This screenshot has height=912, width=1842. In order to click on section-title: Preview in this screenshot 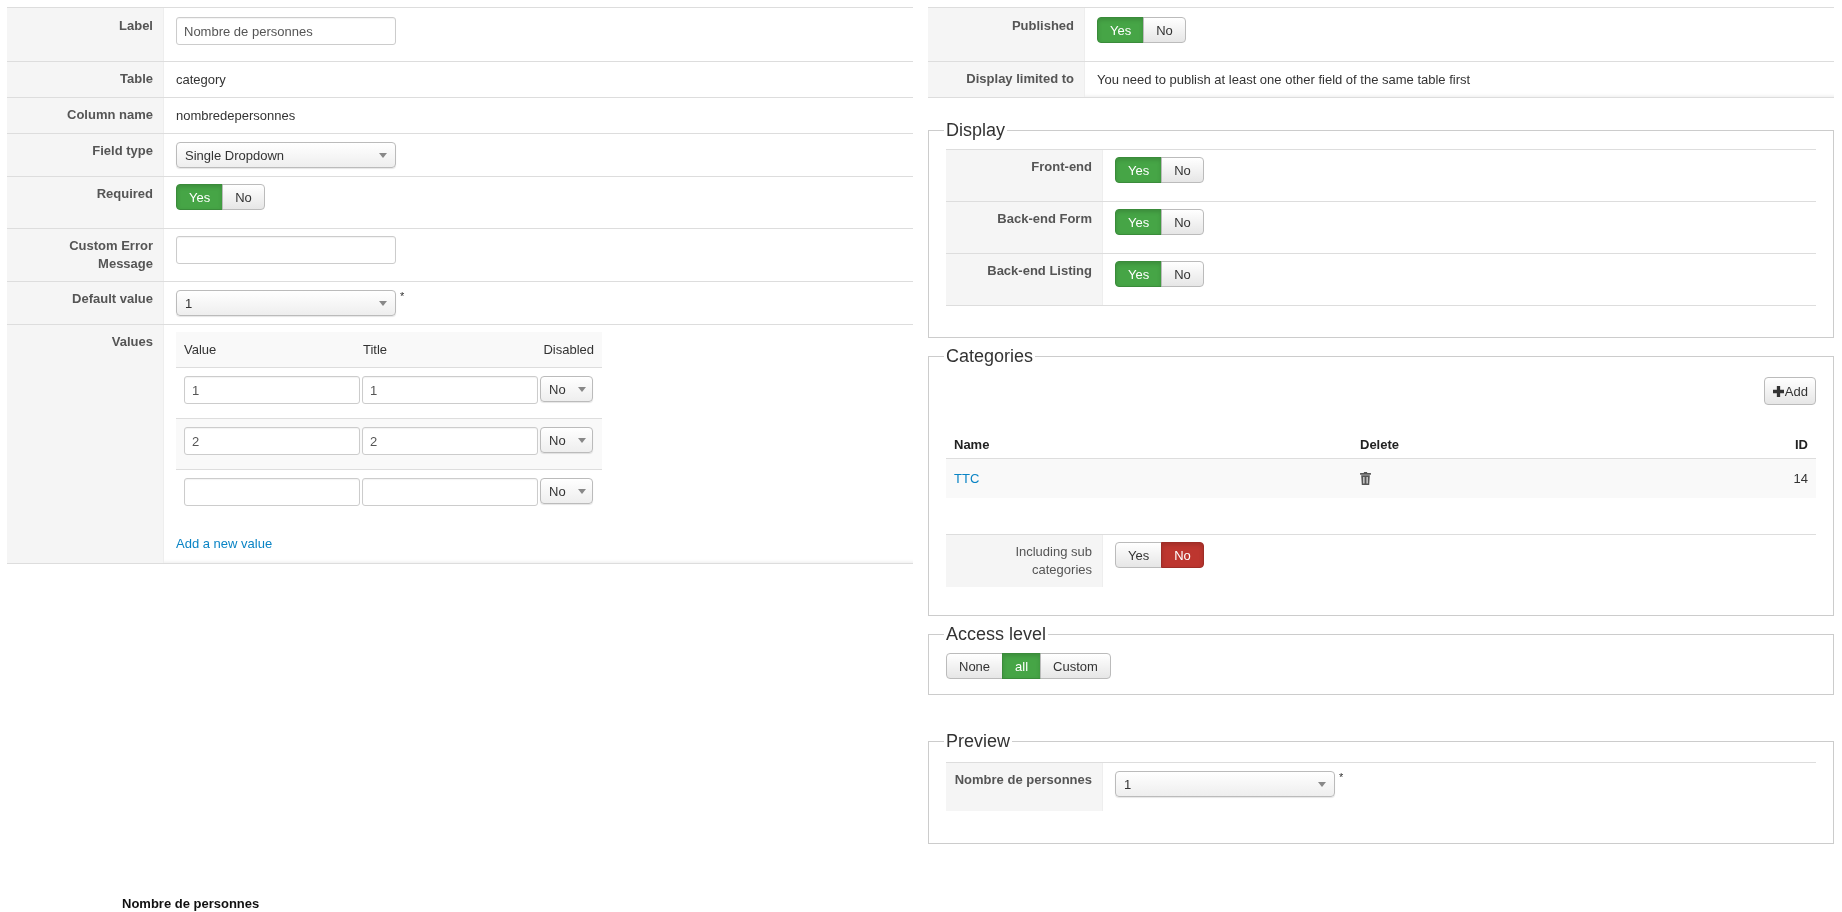, I will do `click(978, 741)`.